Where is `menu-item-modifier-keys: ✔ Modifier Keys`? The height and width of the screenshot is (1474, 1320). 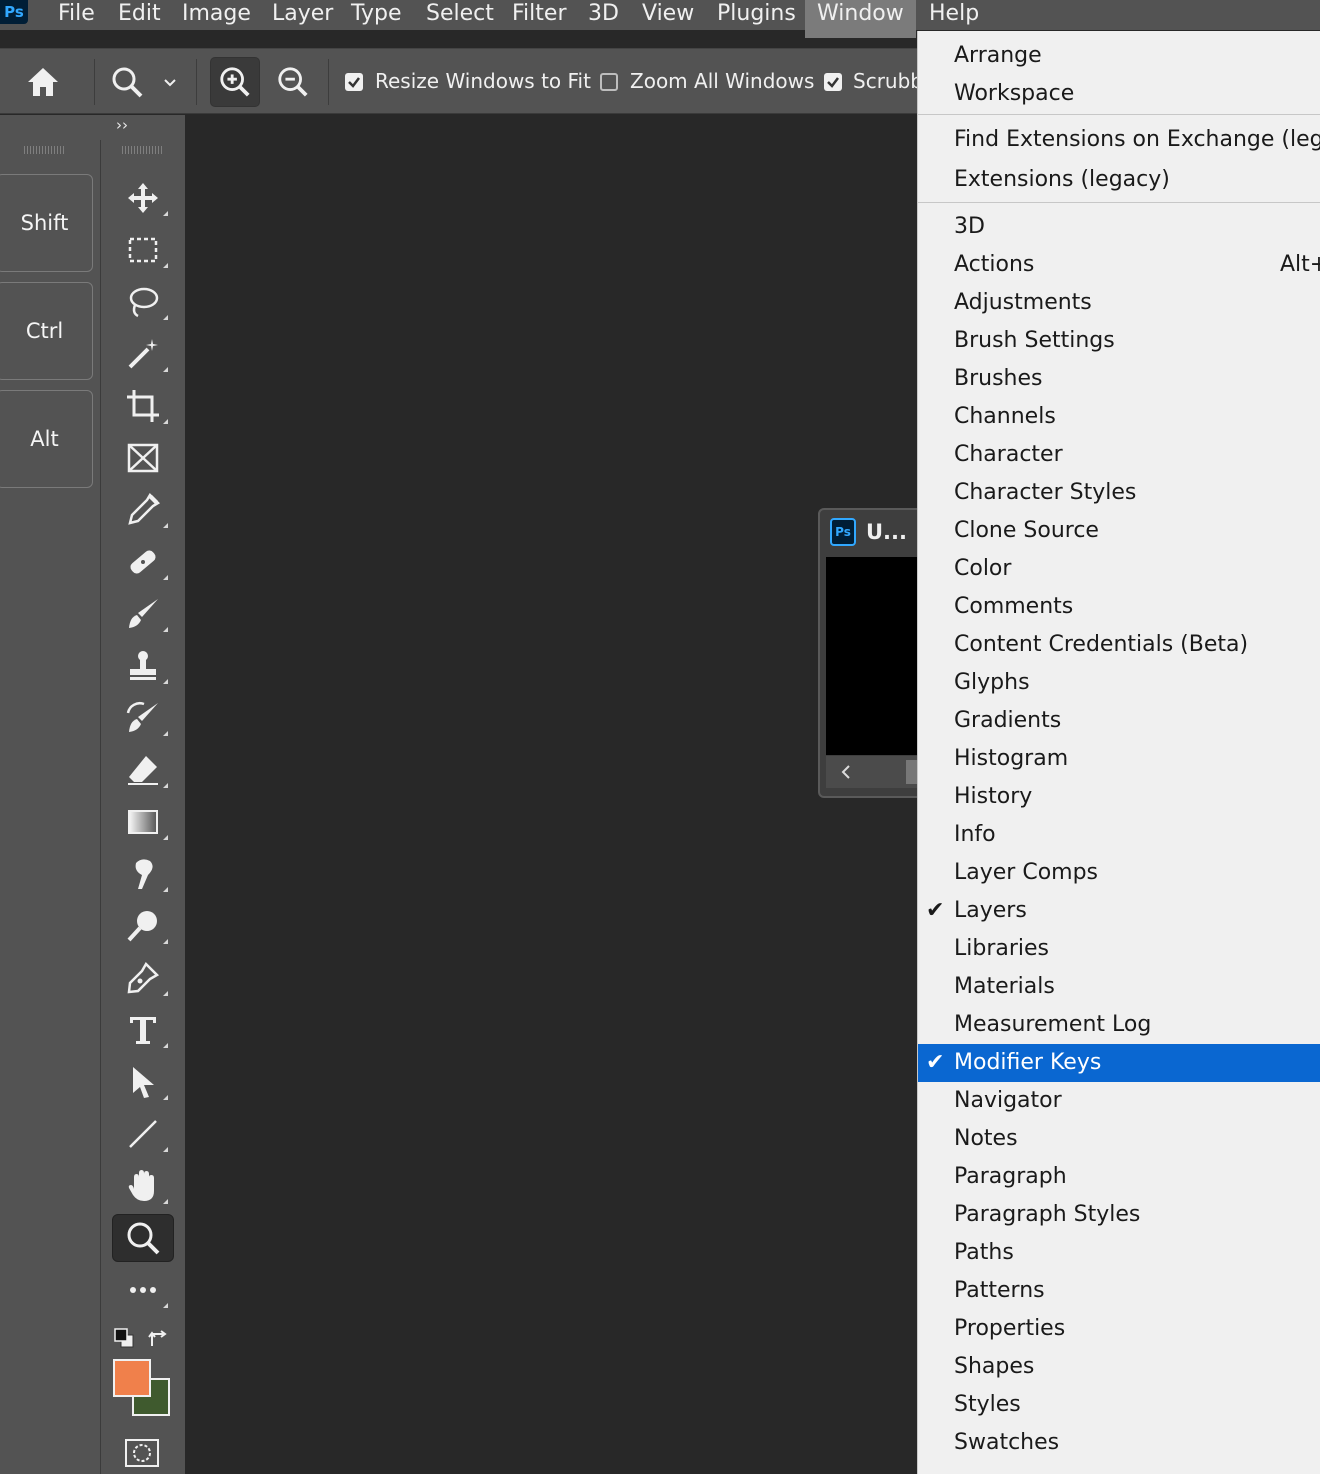
menu-item-modifier-keys: ✔ Modifier Keys is located at coordinates (1119, 1063).